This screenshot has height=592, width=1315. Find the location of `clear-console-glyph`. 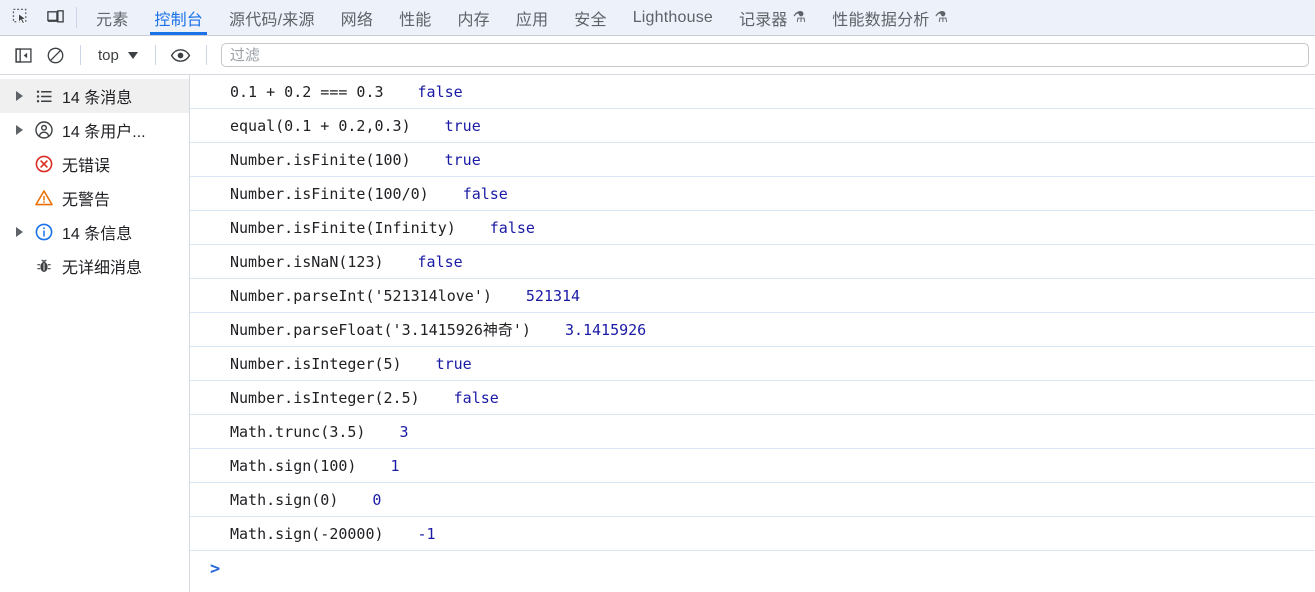

clear-console-glyph is located at coordinates (55, 55).